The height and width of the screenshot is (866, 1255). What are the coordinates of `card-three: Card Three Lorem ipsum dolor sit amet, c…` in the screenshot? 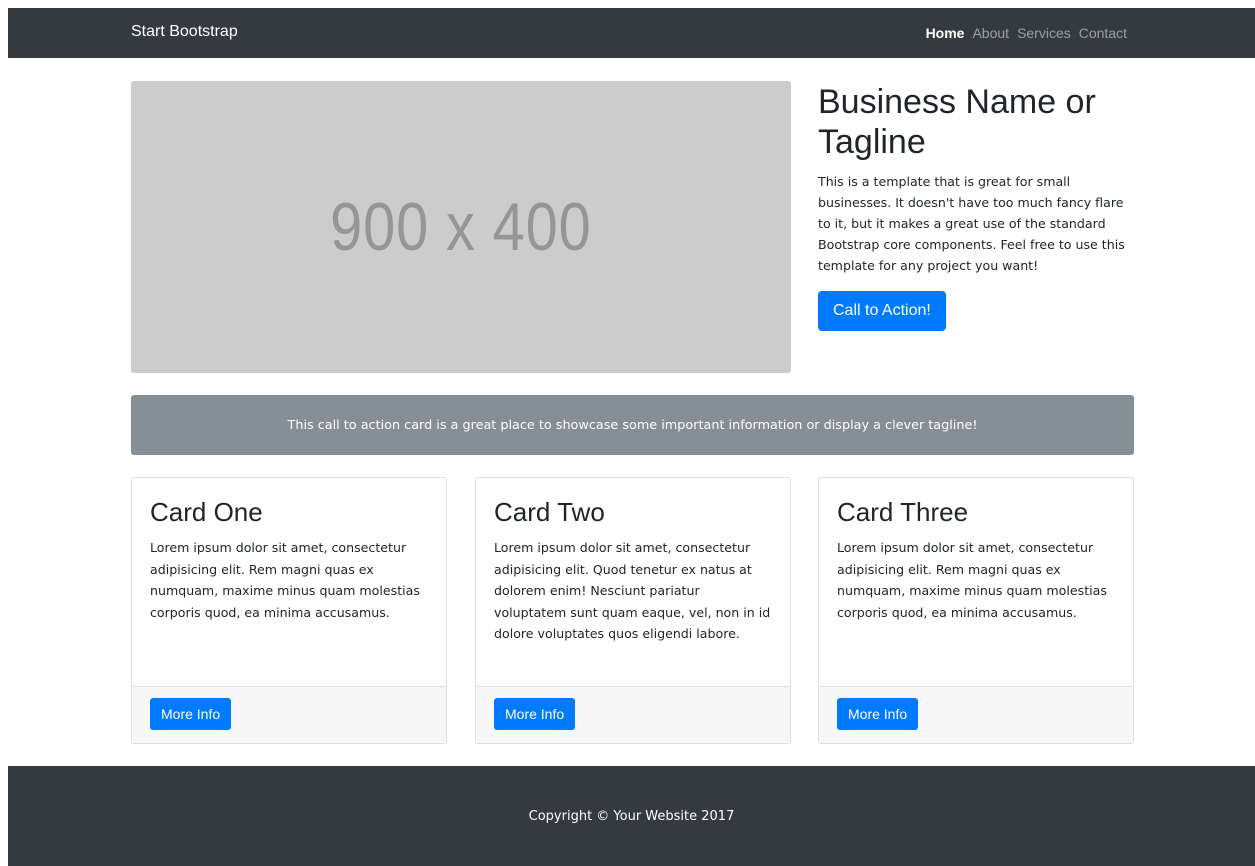 It's located at (976, 610).